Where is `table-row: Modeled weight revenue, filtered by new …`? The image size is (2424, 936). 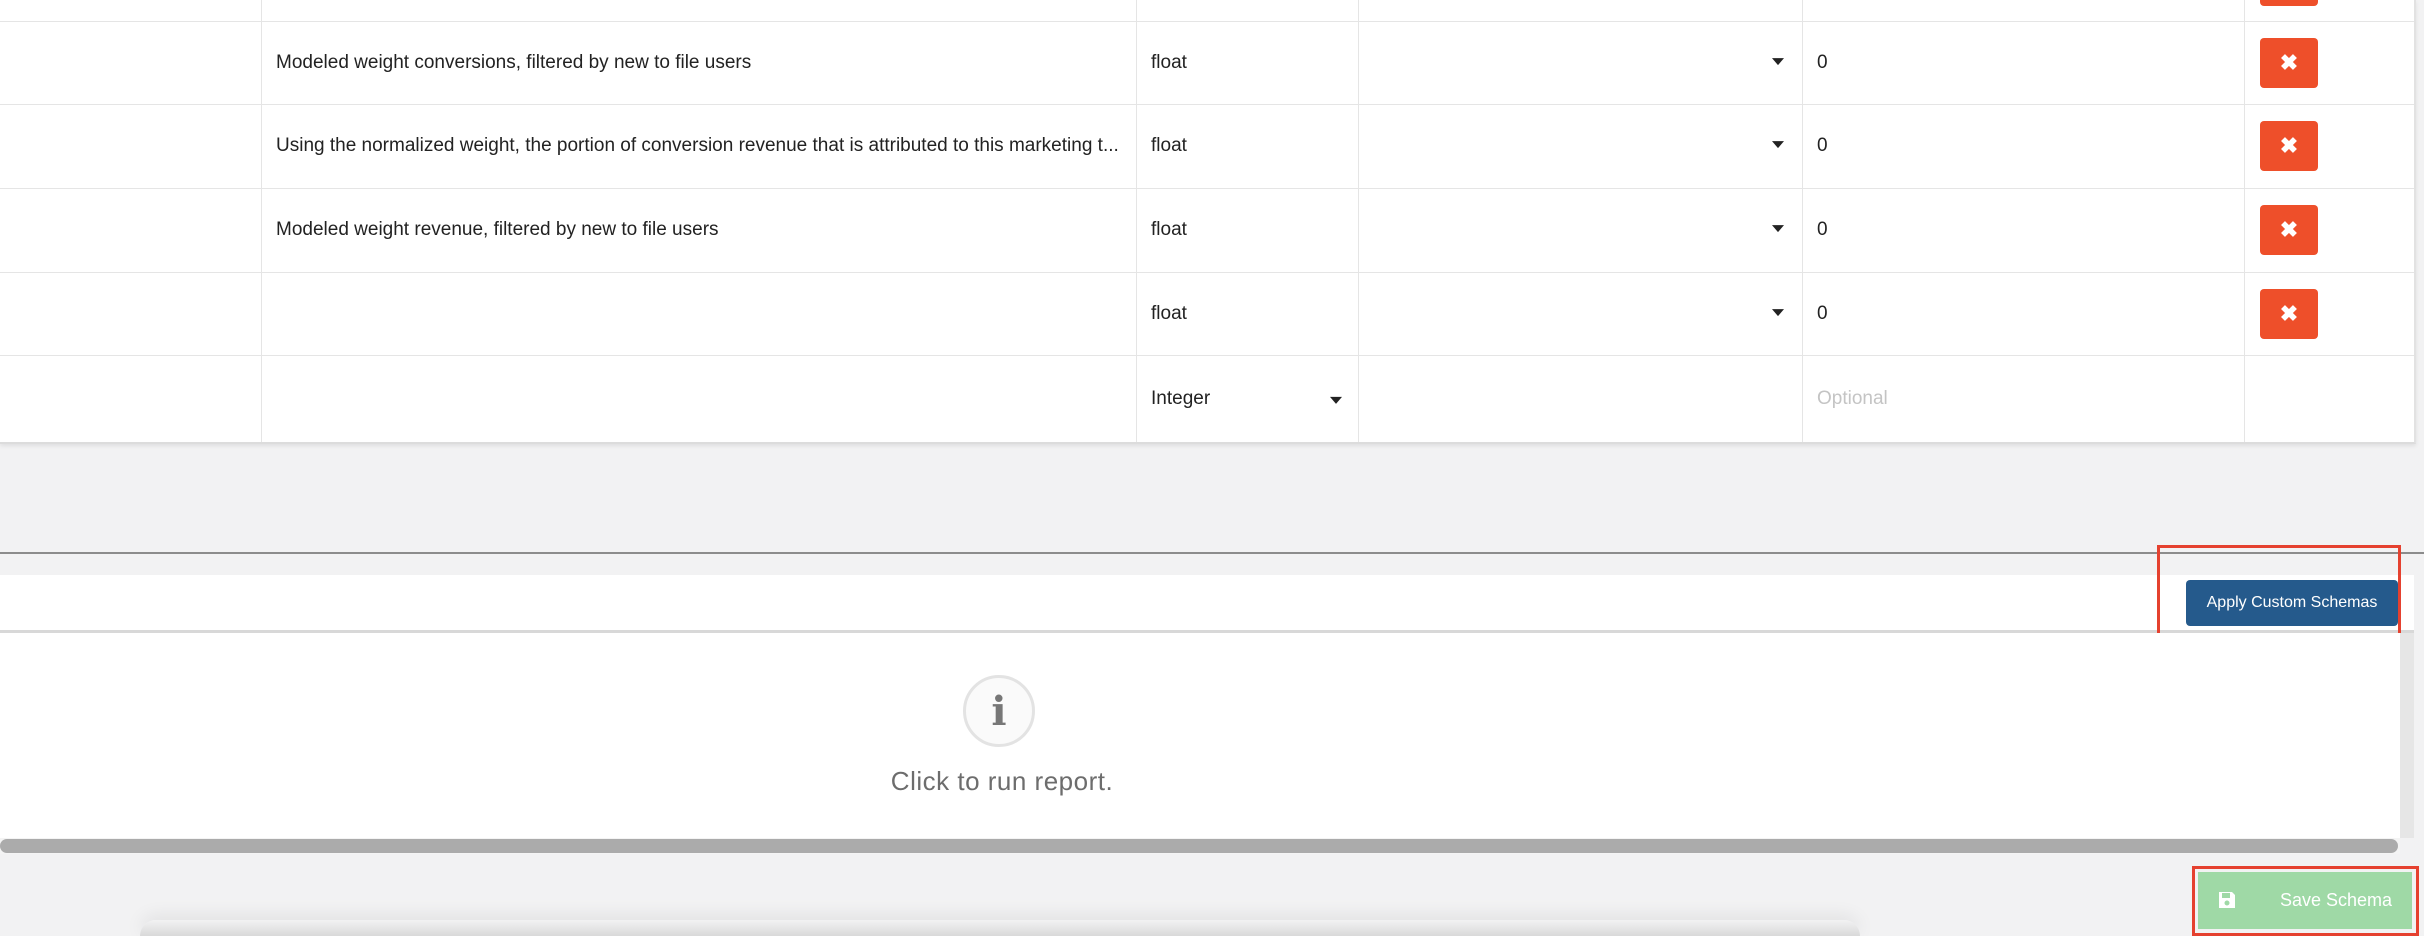
table-row: Modeled weight revenue, filtered by new … is located at coordinates (1207, 230).